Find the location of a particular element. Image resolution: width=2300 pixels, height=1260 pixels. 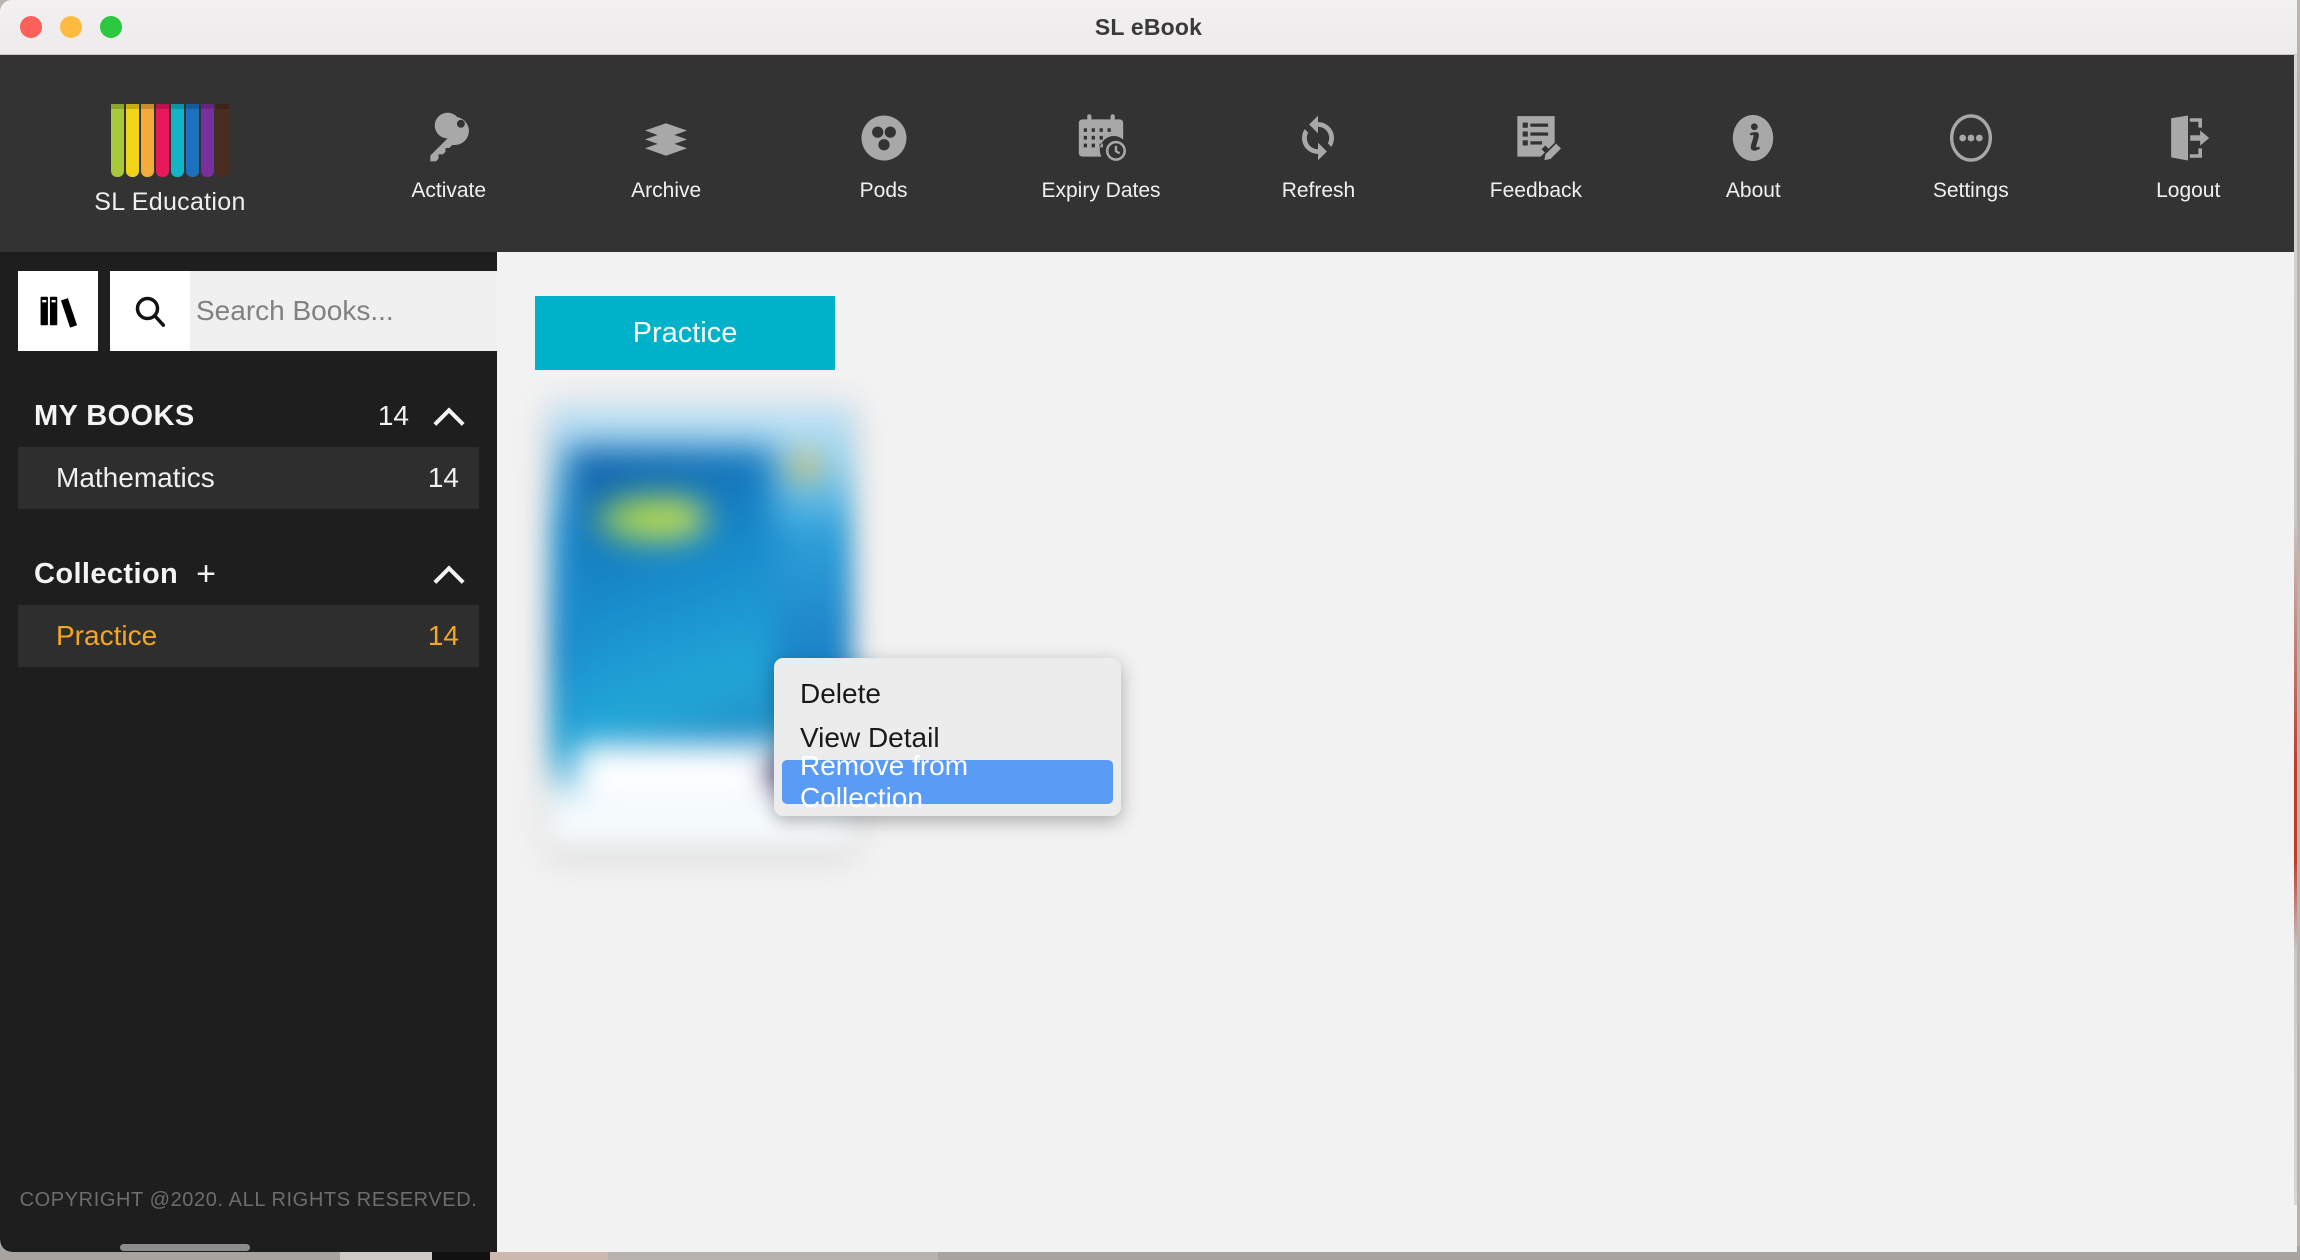

calendar-clock-icon is located at coordinates (1101, 138).